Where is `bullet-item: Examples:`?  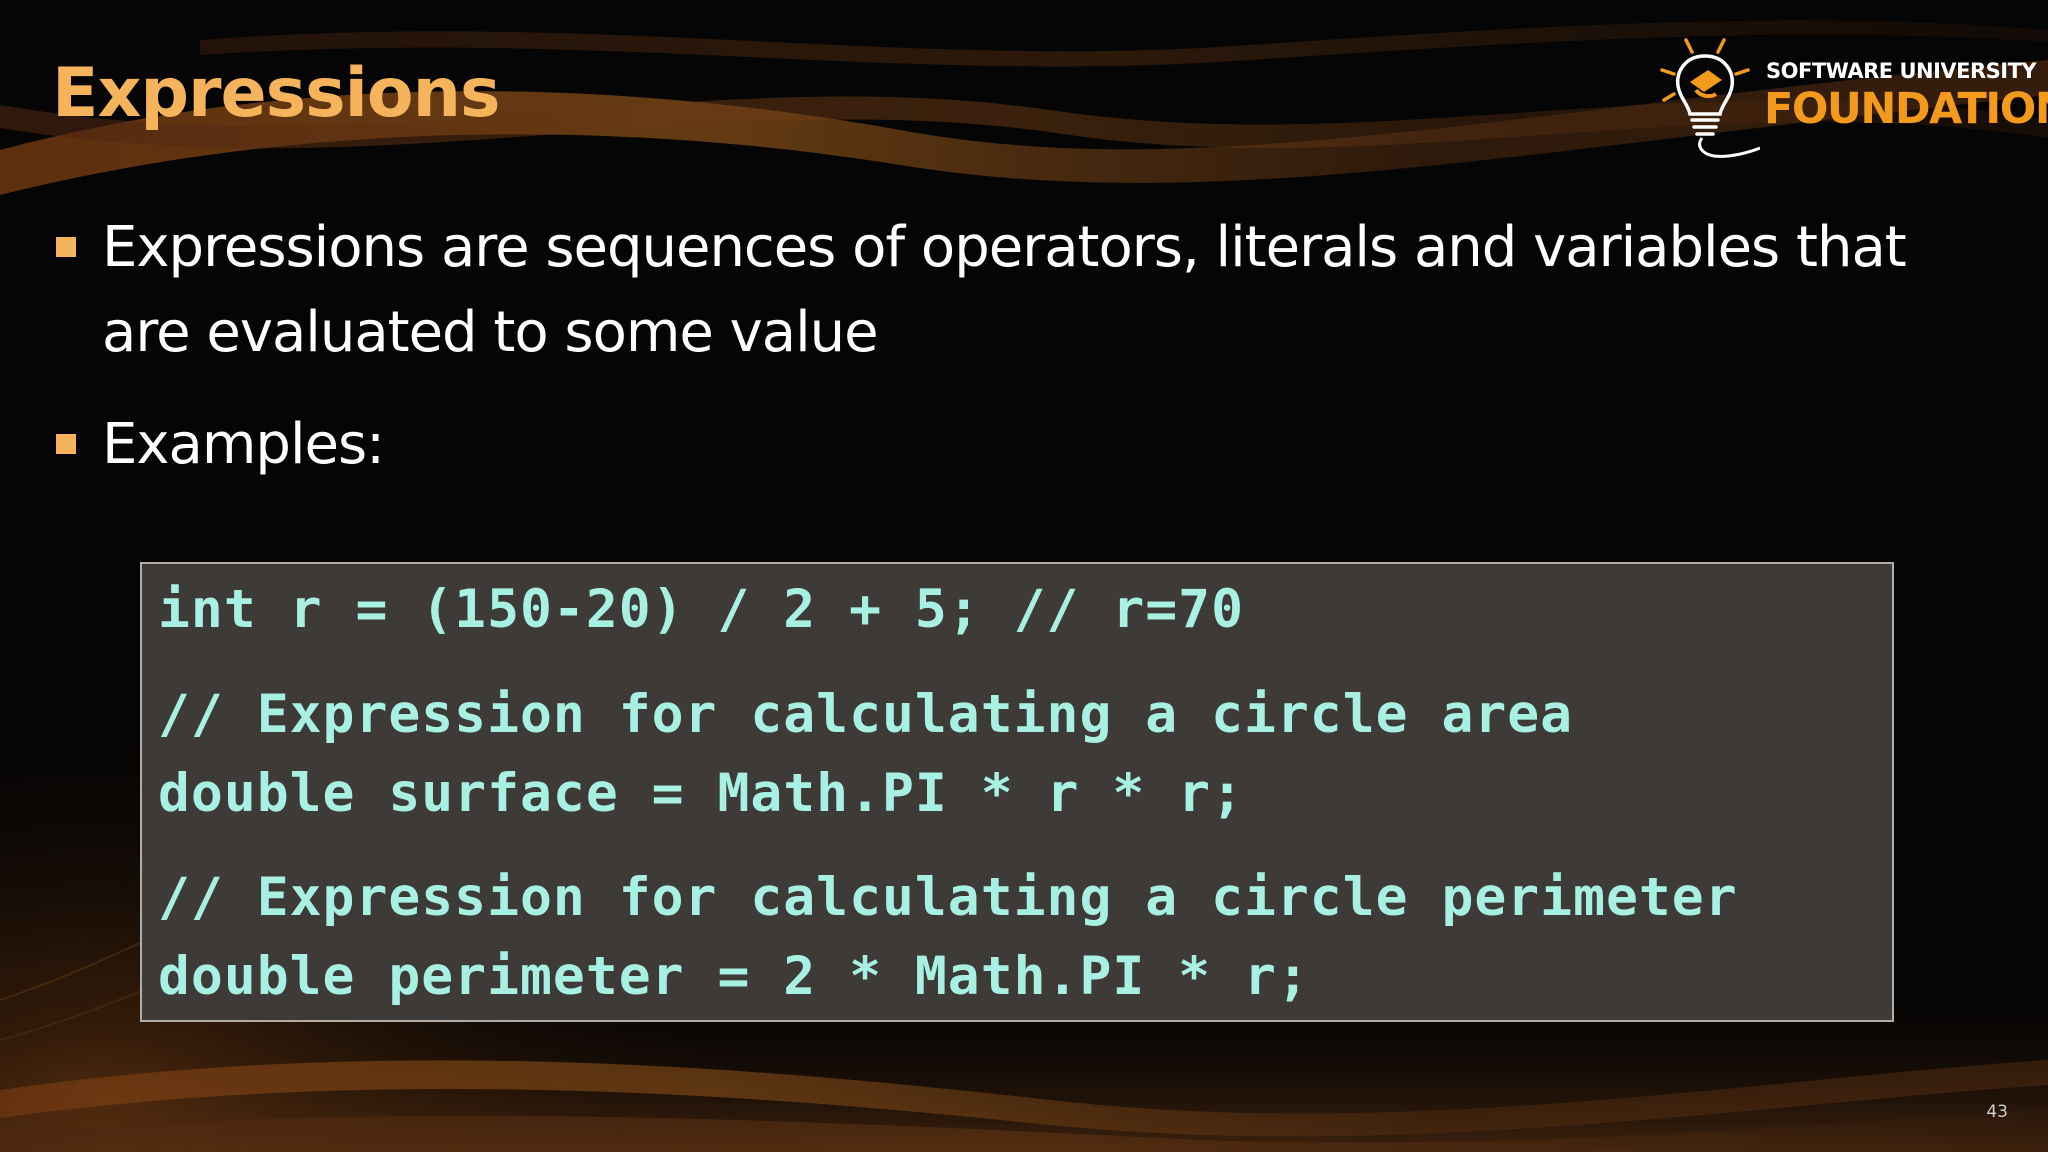
bullet-item: Examples: is located at coordinates (1012, 444).